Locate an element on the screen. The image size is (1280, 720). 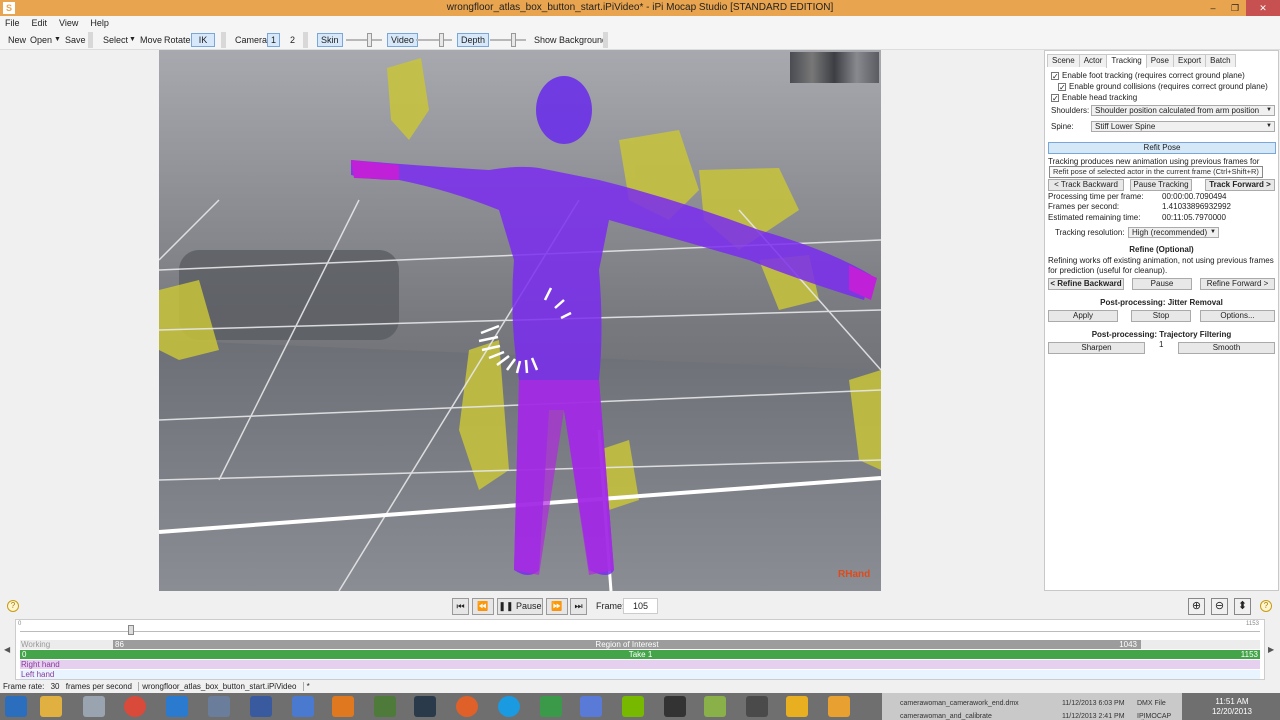
ipi-studio-icon is located at coordinates (839, 706).